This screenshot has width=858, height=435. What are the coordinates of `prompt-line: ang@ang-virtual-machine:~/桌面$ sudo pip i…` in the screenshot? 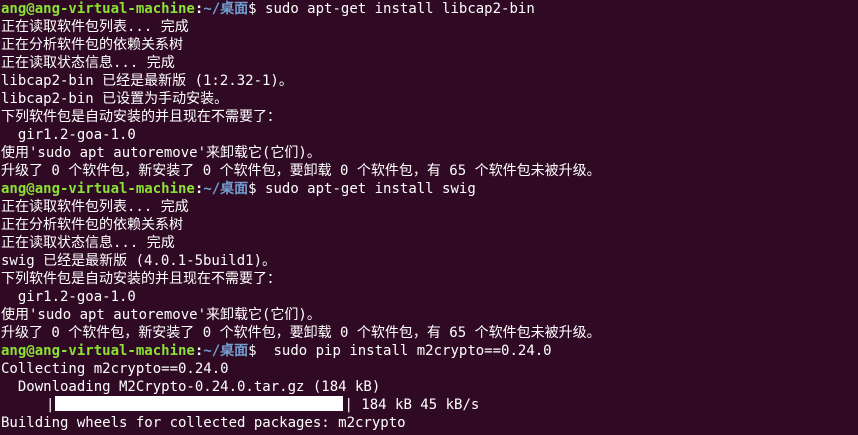 It's located at (429, 351).